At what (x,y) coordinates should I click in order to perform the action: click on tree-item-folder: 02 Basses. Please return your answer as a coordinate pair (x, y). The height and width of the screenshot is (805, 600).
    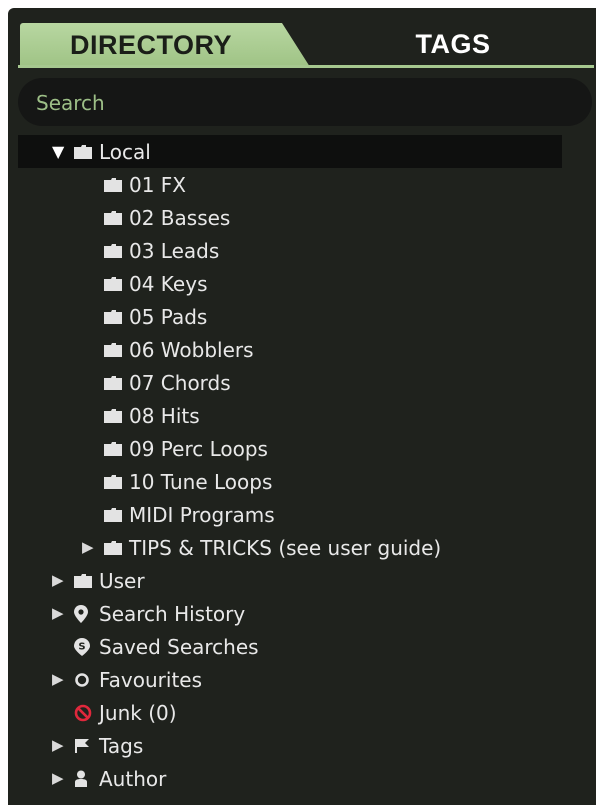
    Looking at the image, I should click on (302, 217).